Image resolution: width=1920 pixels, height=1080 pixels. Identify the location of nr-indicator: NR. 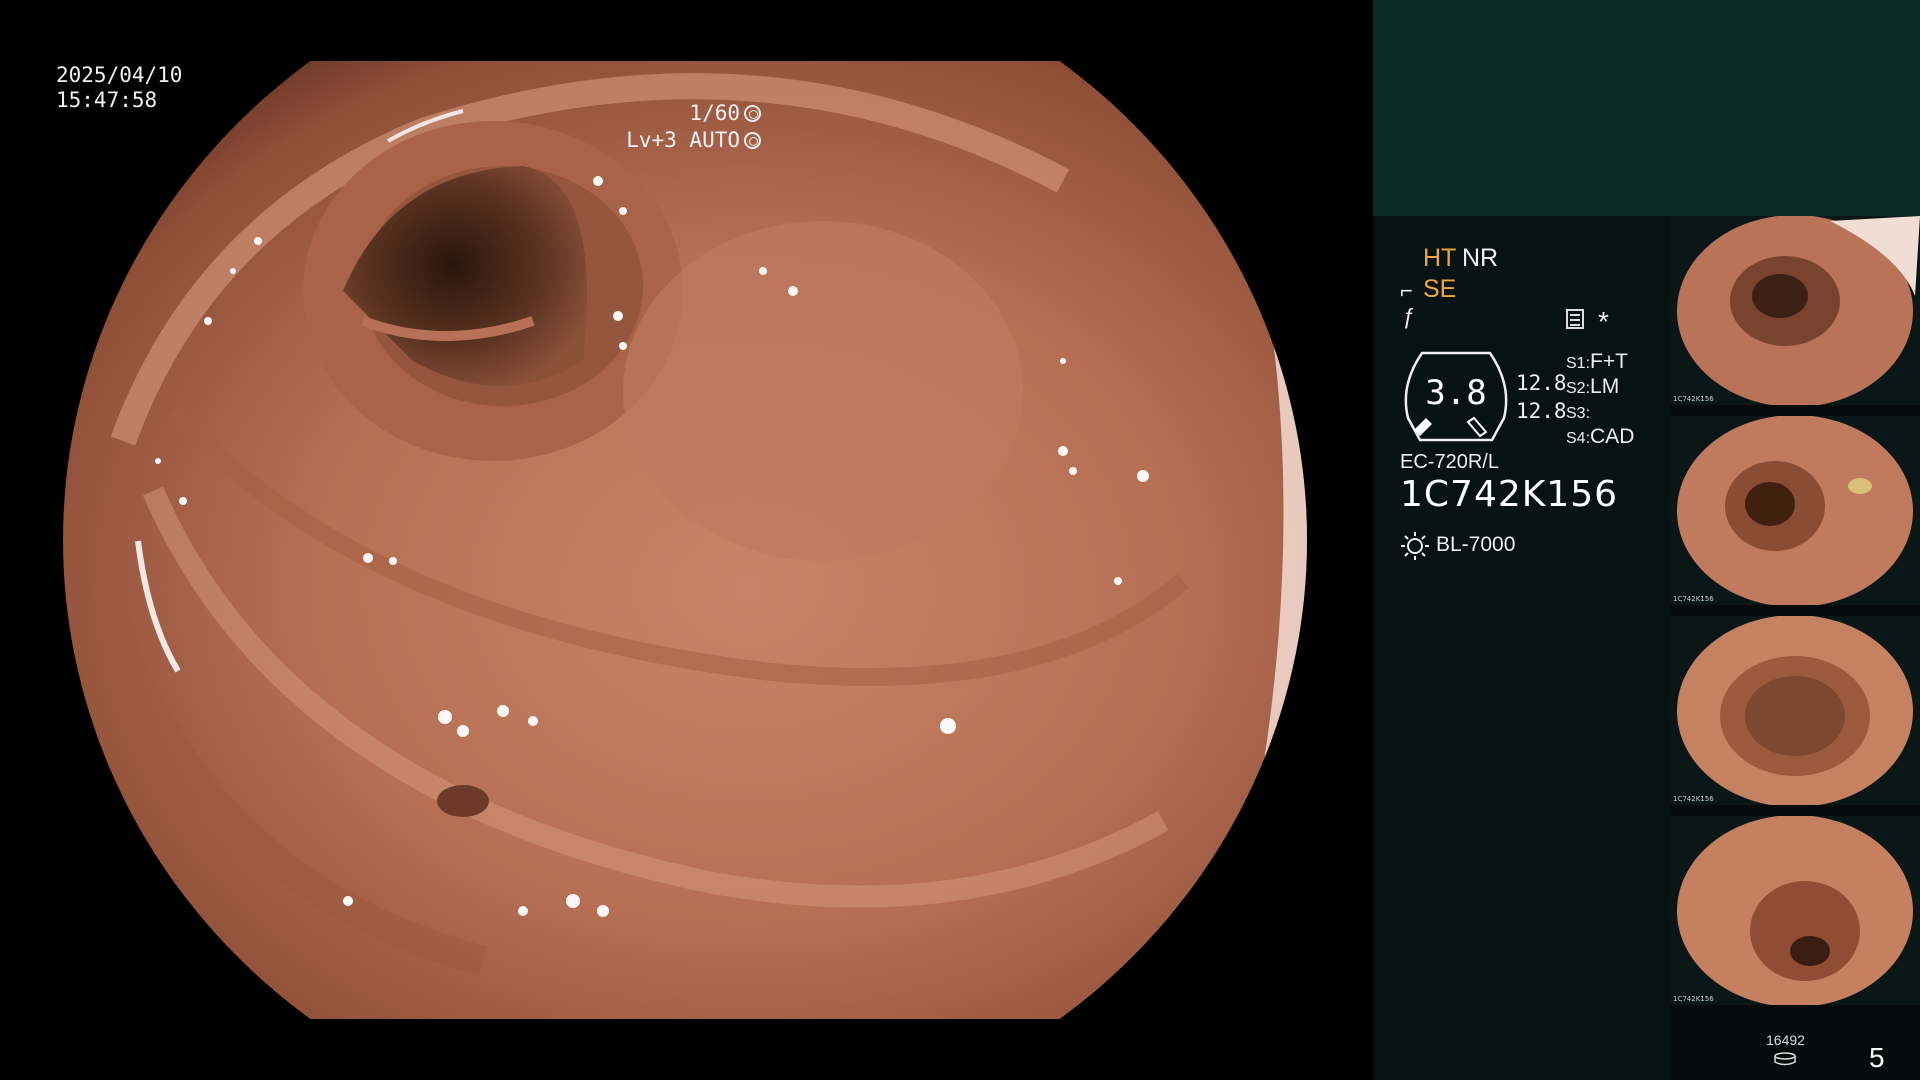
(1480, 258).